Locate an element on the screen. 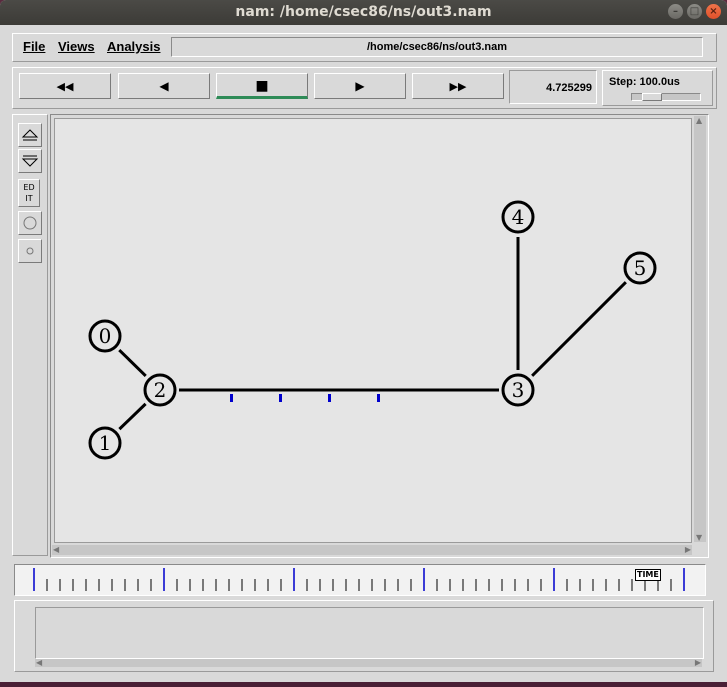  node-label-2: 2 is located at coordinates (160, 390).